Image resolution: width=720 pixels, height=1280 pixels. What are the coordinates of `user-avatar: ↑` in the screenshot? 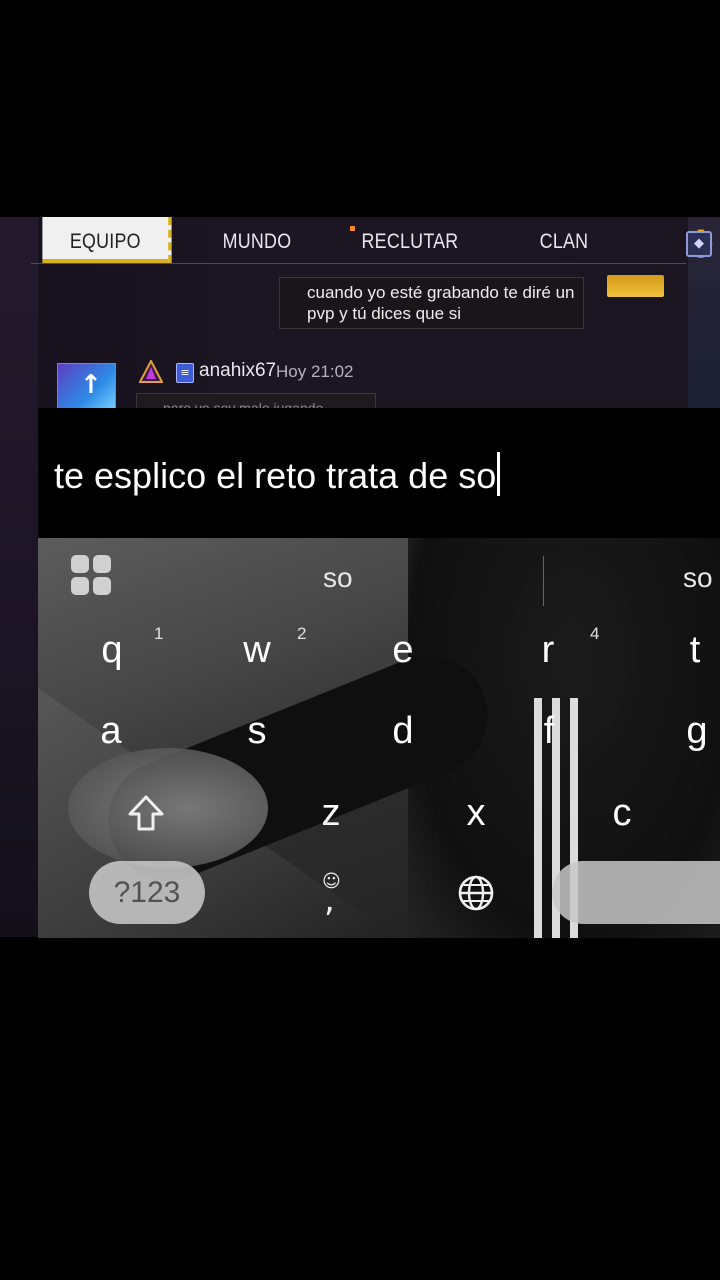 It's located at (86, 388).